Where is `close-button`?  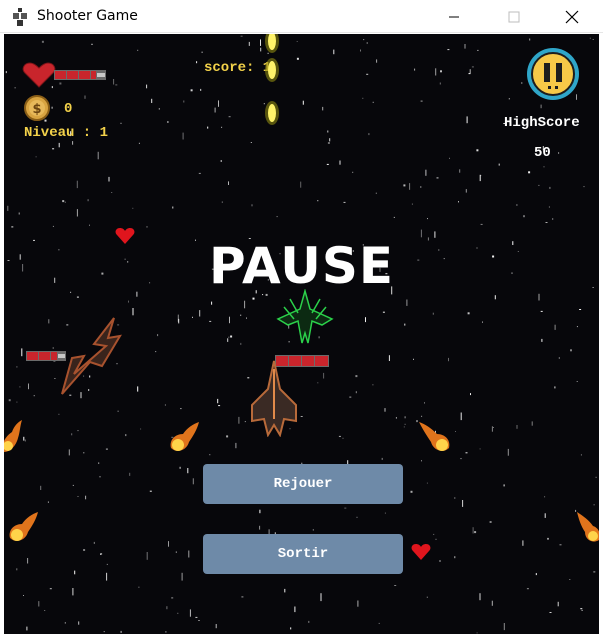
close-button is located at coordinates (572, 16).